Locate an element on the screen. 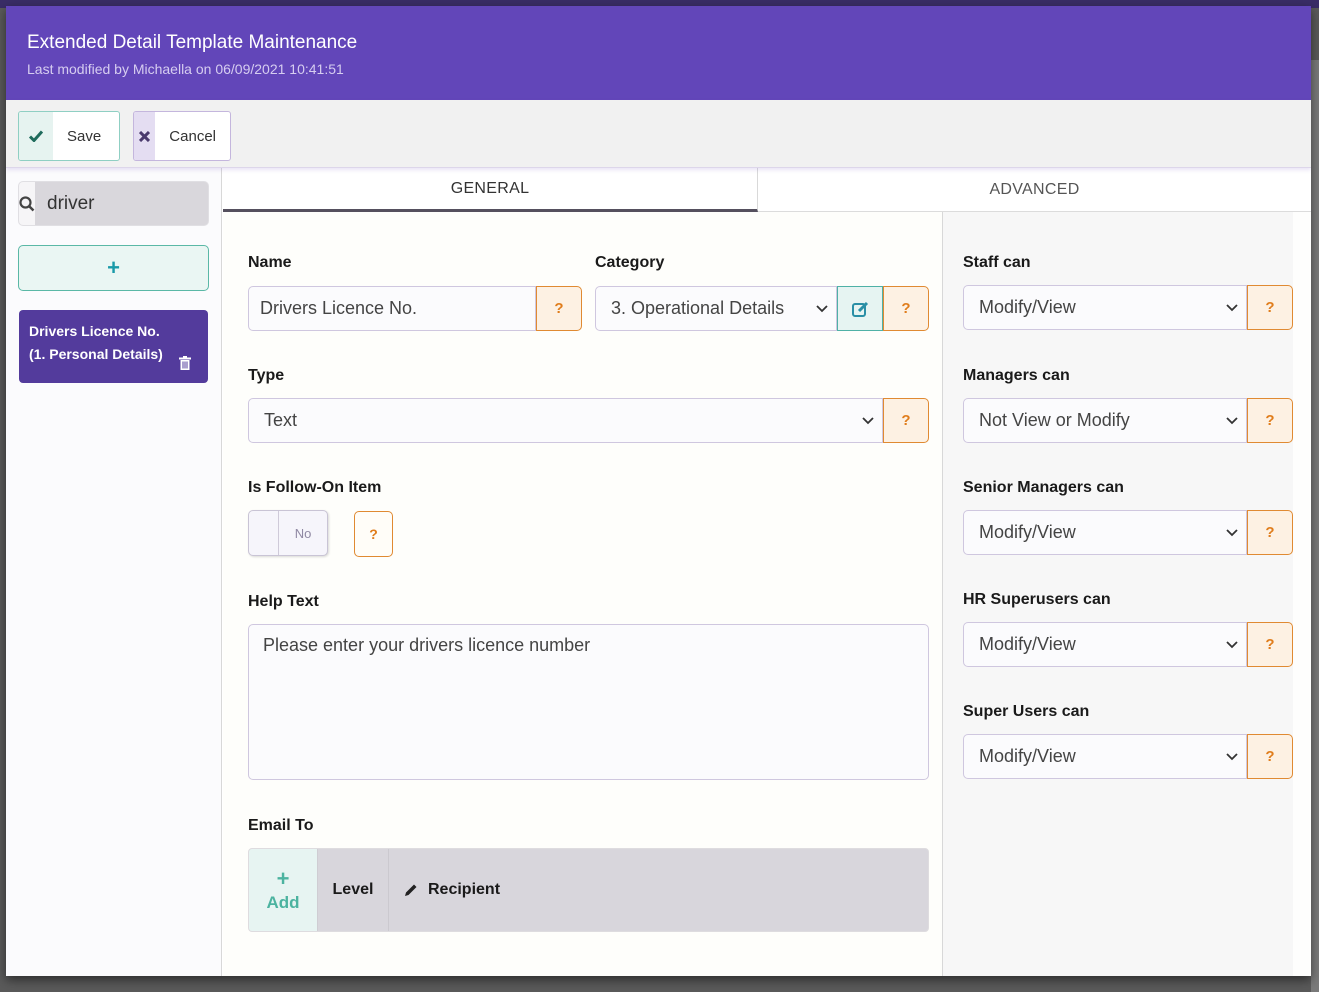  list-item-category: (1. Personal Details) is located at coordinates (96, 354).